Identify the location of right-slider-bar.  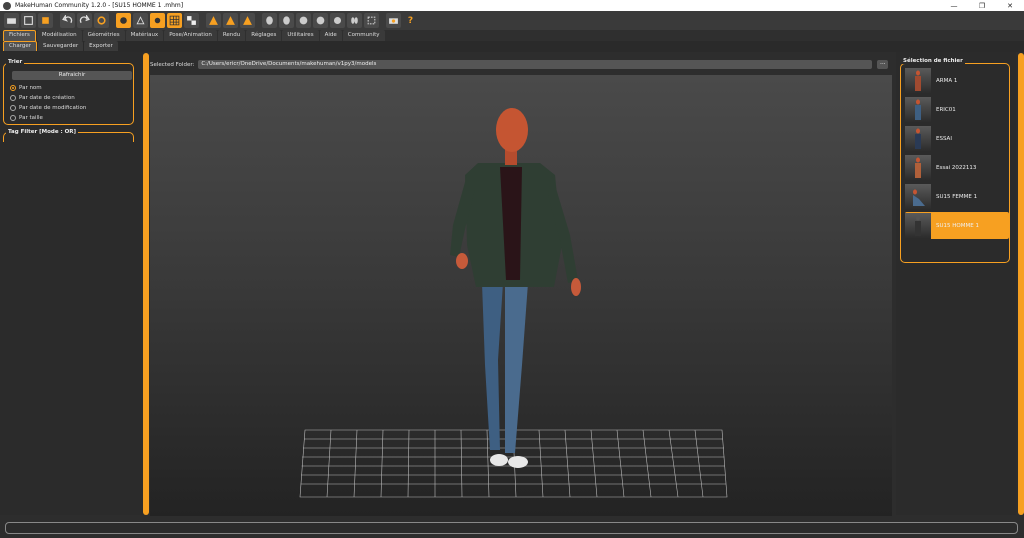
(1021, 284).